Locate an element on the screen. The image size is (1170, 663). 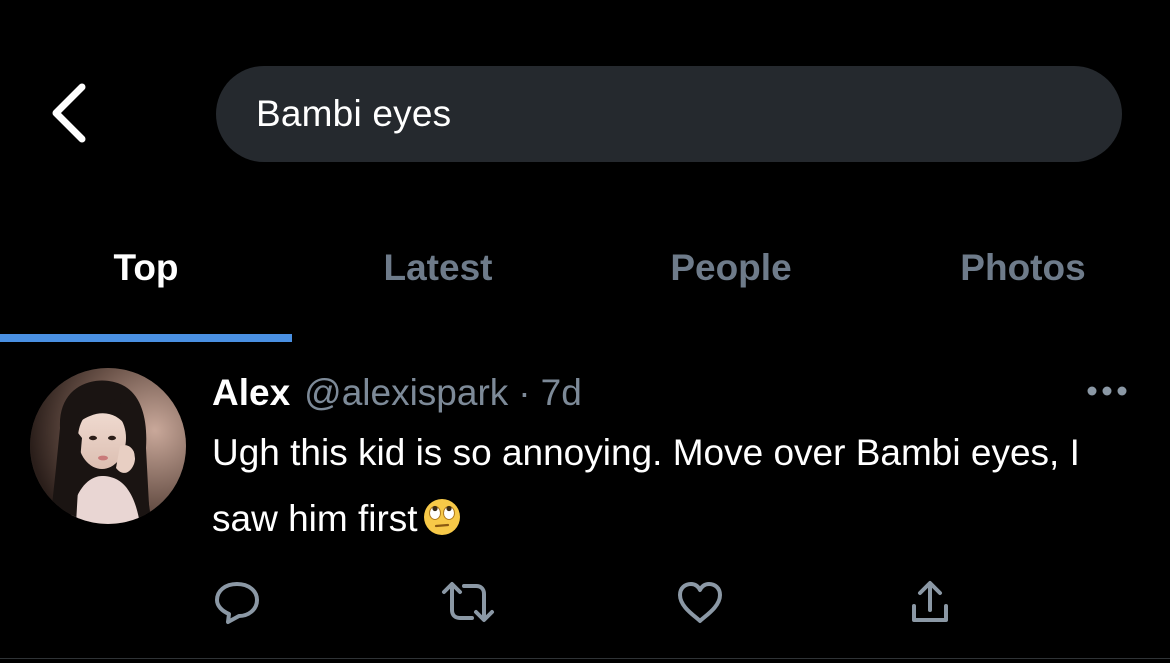
avatar is located at coordinates (108, 446).